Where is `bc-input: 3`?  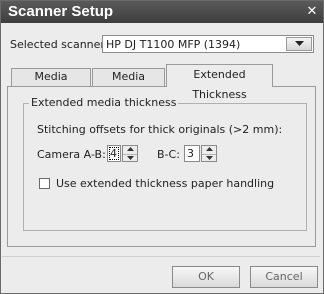 bc-input: 3 is located at coordinates (192, 153).